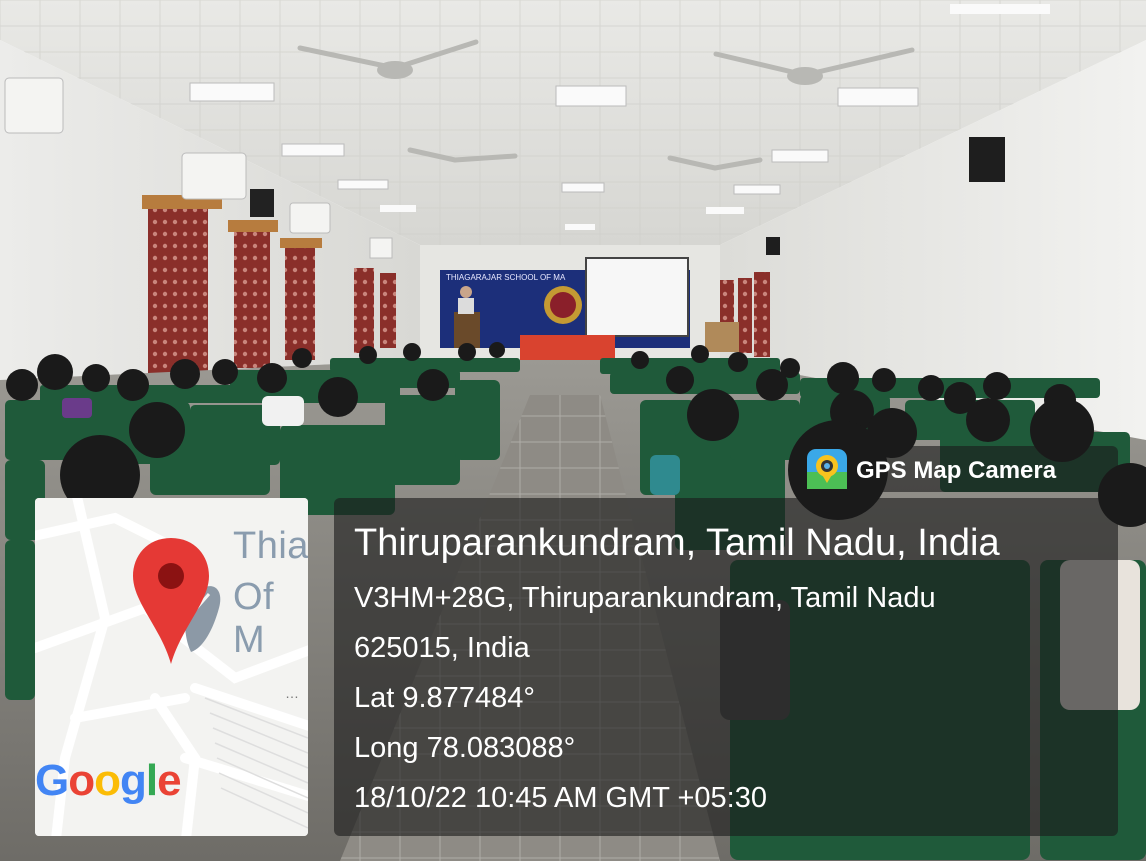 Image resolution: width=1146 pixels, height=861 pixels. I want to click on latitude: Lat 9.877484°, so click(444, 698).